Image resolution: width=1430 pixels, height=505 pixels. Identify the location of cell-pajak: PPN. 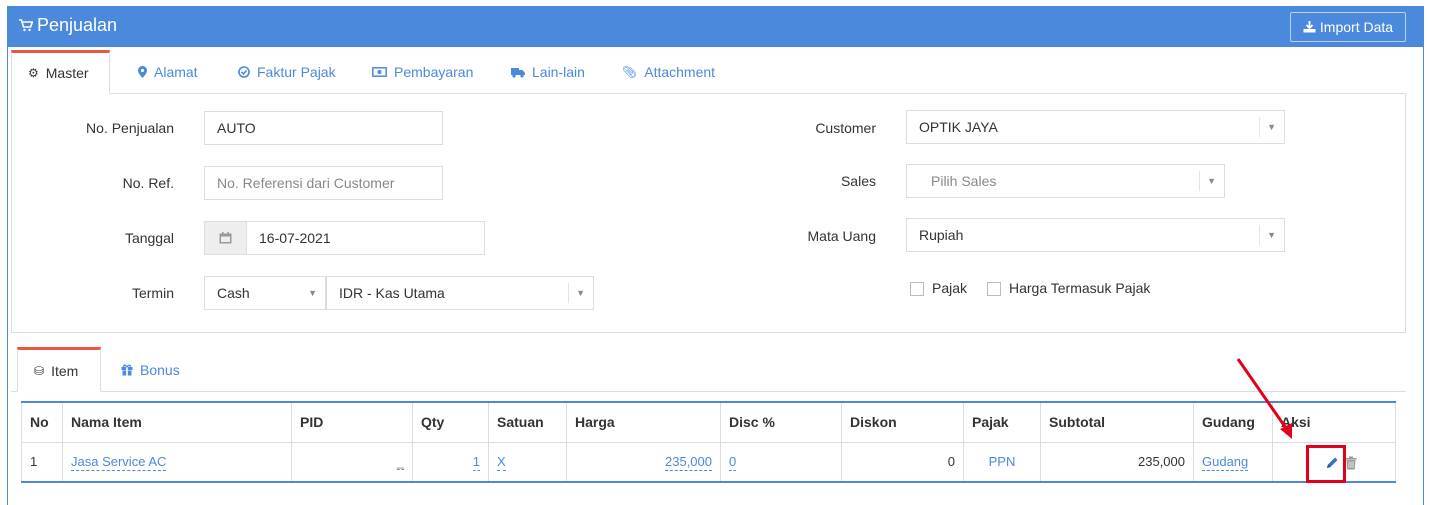
(1002, 462).